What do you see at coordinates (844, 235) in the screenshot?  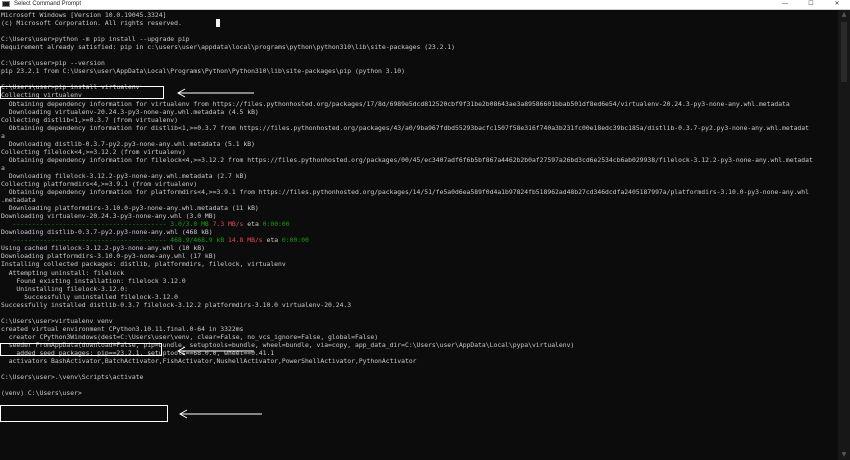 I see `vertical-scrollbar: ▲ ▼` at bounding box center [844, 235].